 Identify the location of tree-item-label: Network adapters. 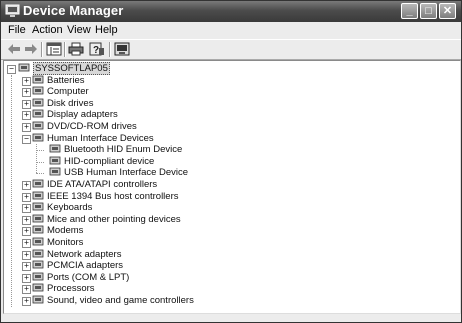
(84, 254).